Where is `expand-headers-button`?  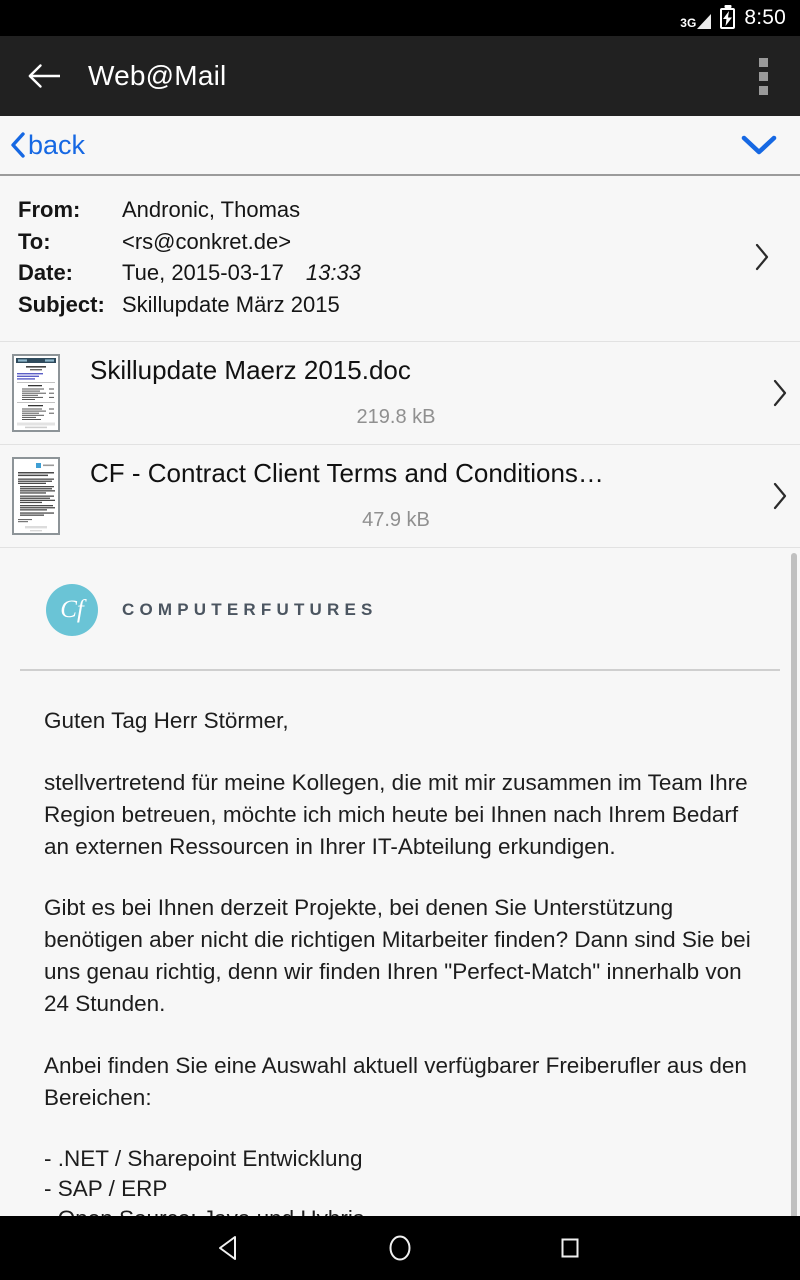
expand-headers-button is located at coordinates (759, 145).